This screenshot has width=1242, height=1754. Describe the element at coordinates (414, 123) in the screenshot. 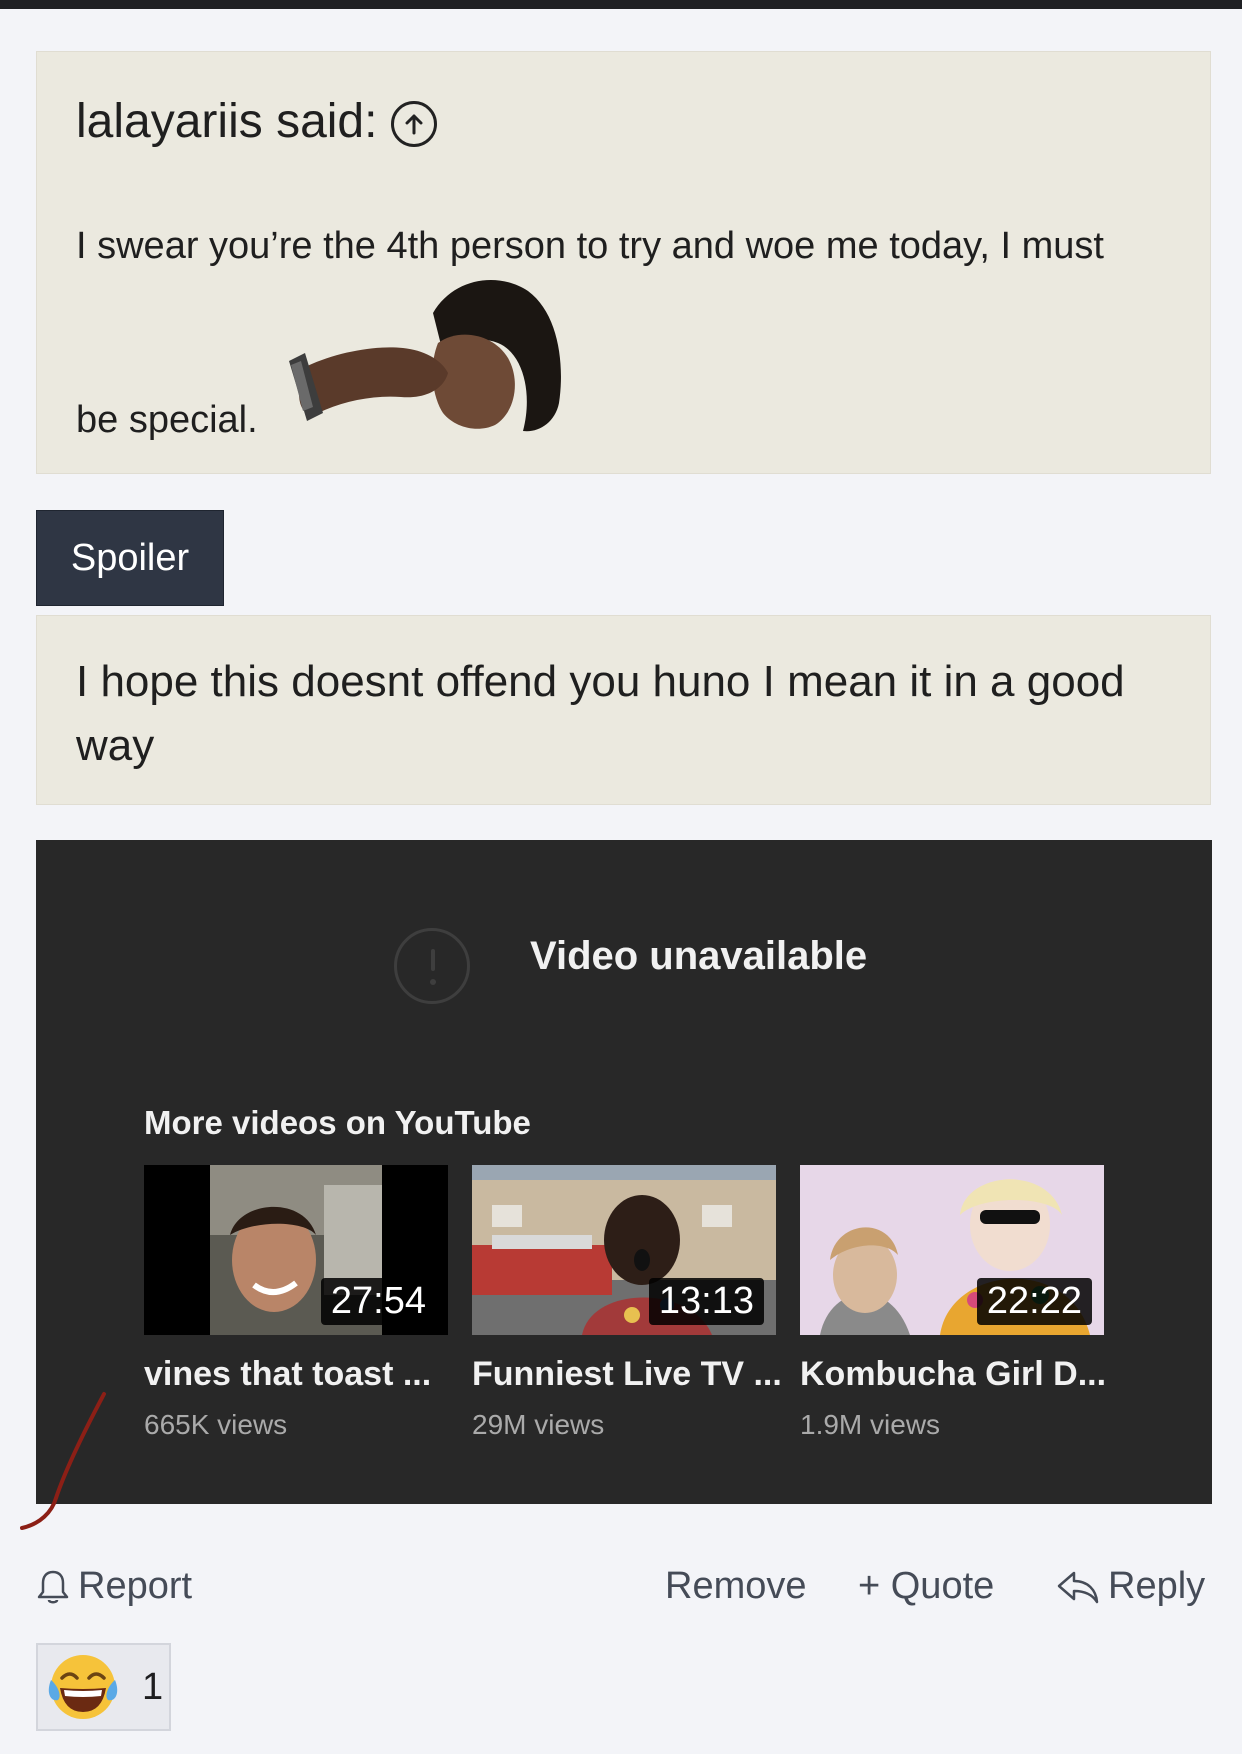

I see `jump-to-quote-icon` at that location.